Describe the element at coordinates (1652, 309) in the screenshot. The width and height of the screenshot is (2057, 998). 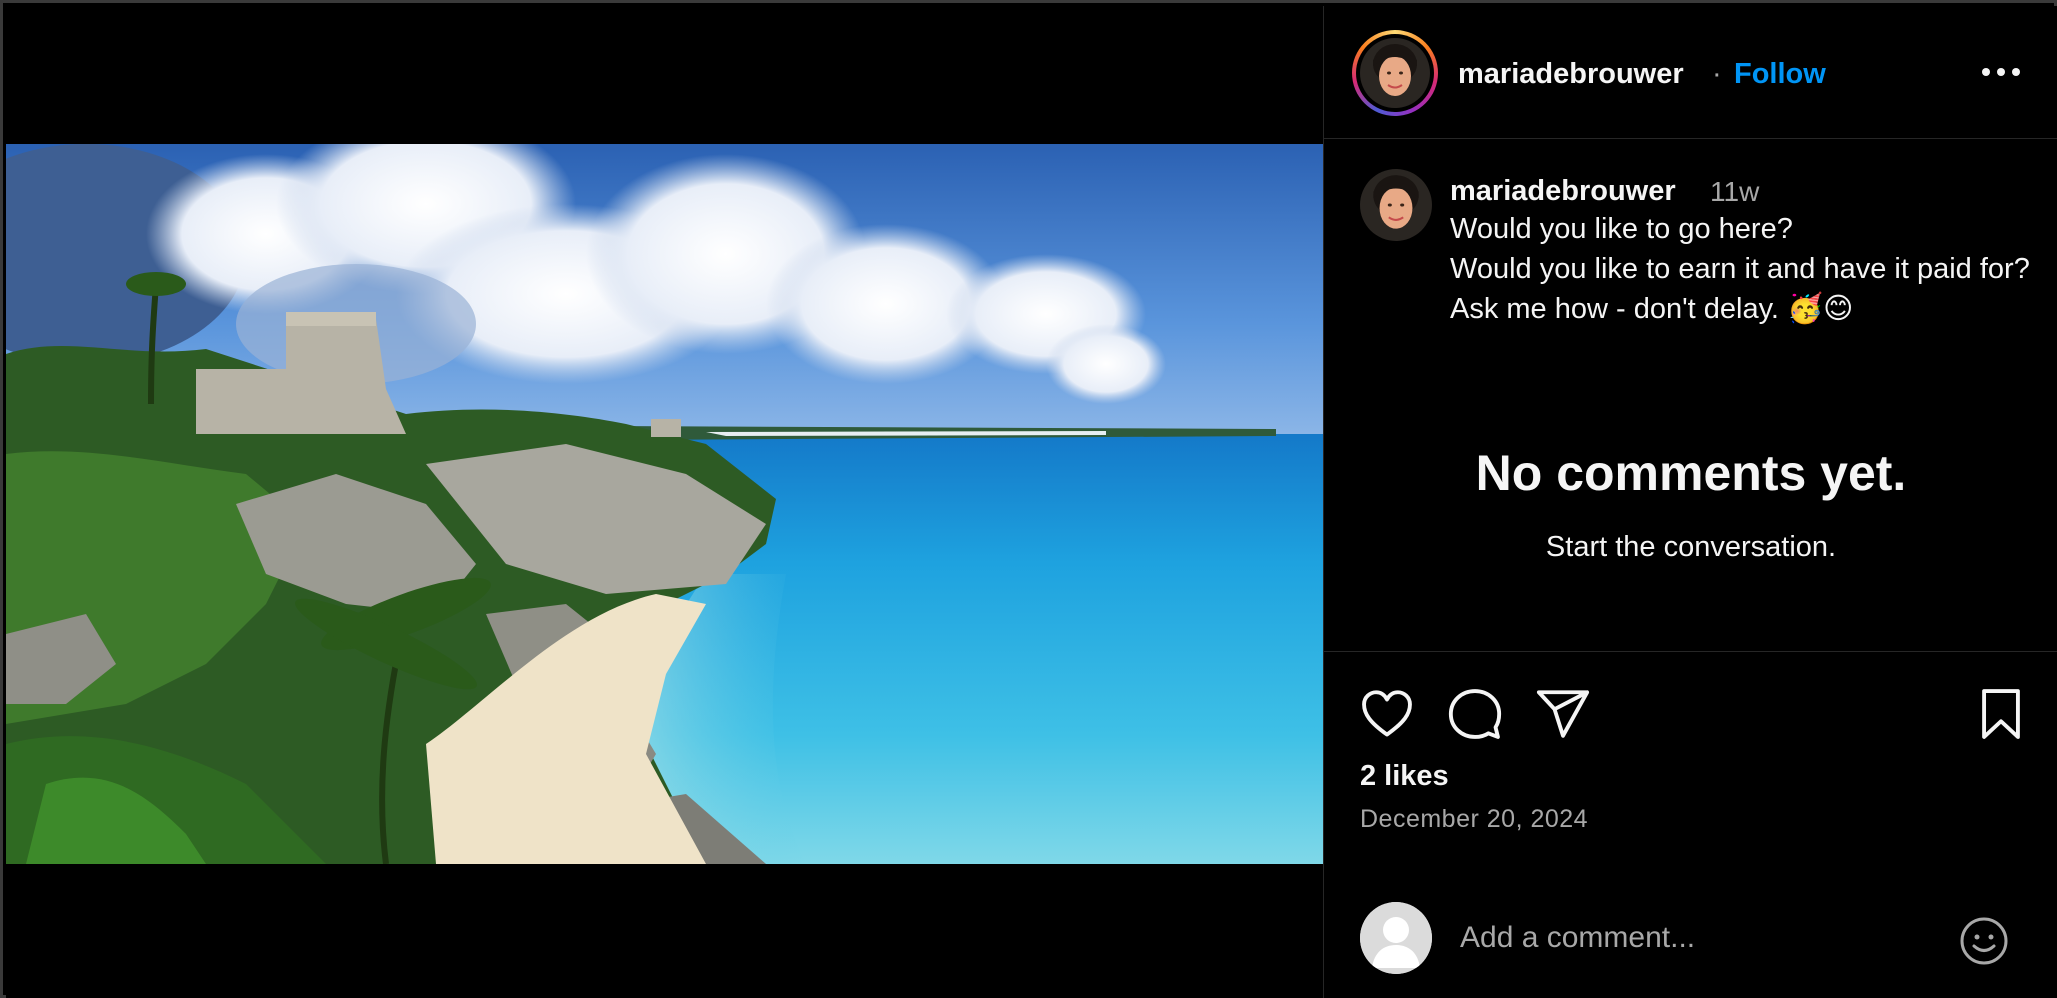
I see `caption-line: Ask me how - don't delay. 🥳😊` at that location.